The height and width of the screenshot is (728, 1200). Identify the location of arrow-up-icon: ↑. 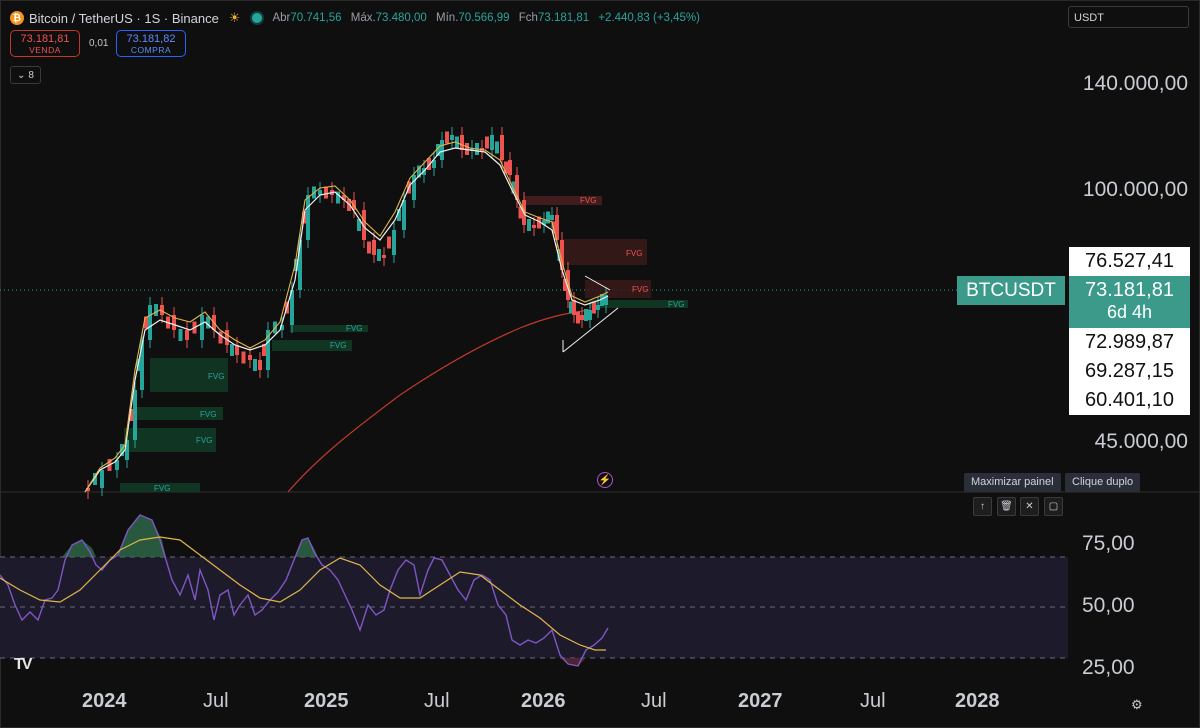
(982, 506).